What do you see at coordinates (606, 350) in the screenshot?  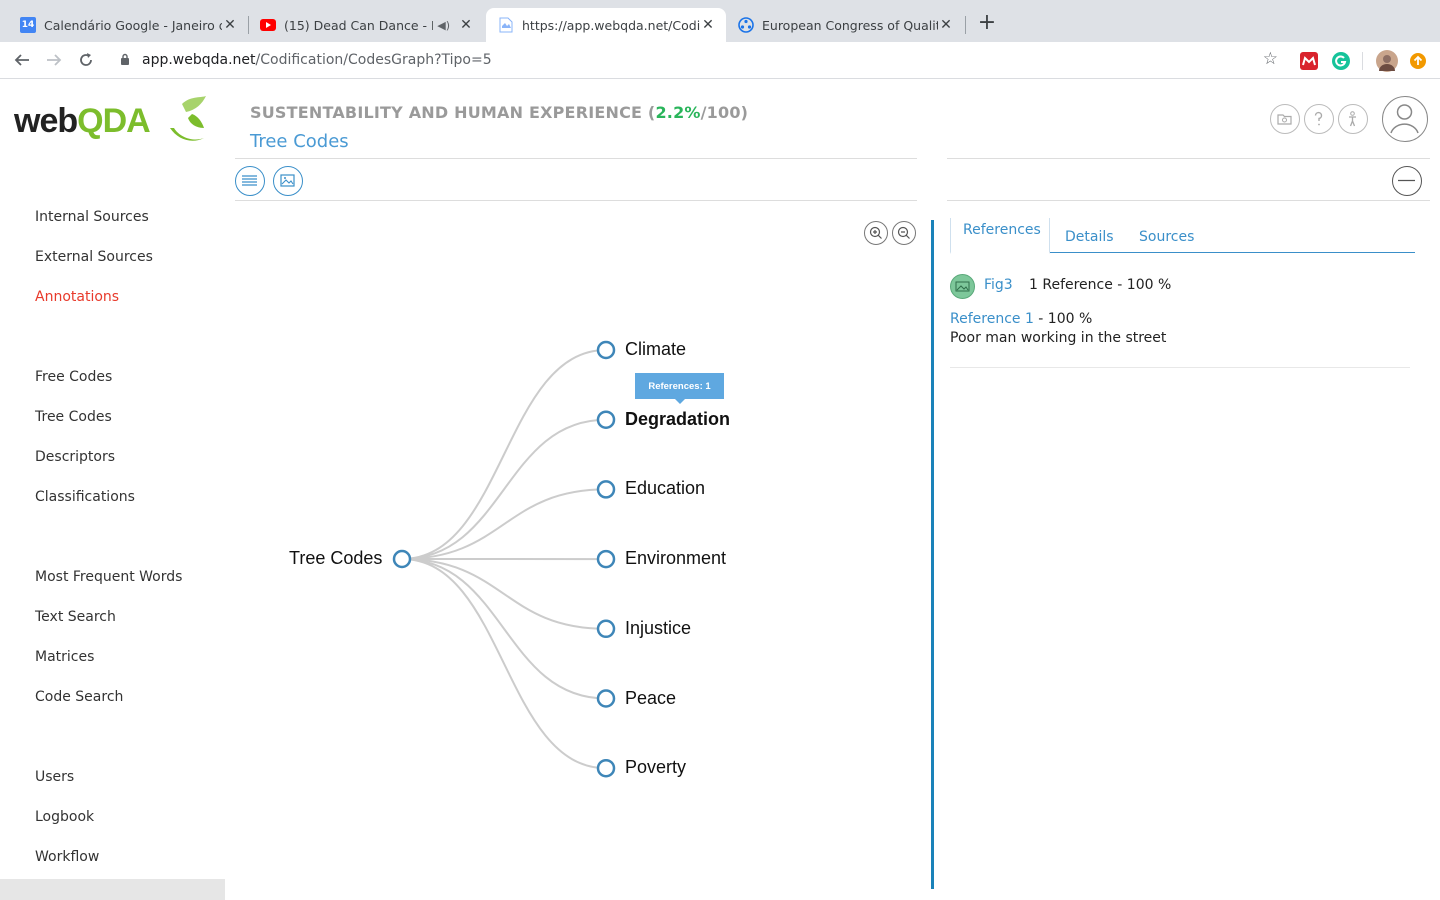 I see `tree-node-climate` at bounding box center [606, 350].